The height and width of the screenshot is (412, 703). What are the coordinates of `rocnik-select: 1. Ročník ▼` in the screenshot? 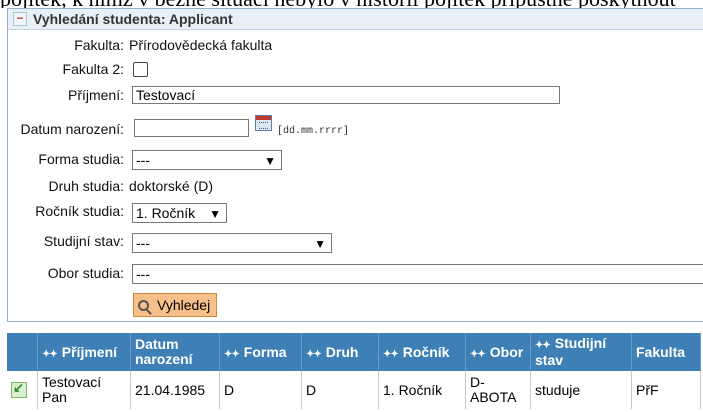 It's located at (179, 213).